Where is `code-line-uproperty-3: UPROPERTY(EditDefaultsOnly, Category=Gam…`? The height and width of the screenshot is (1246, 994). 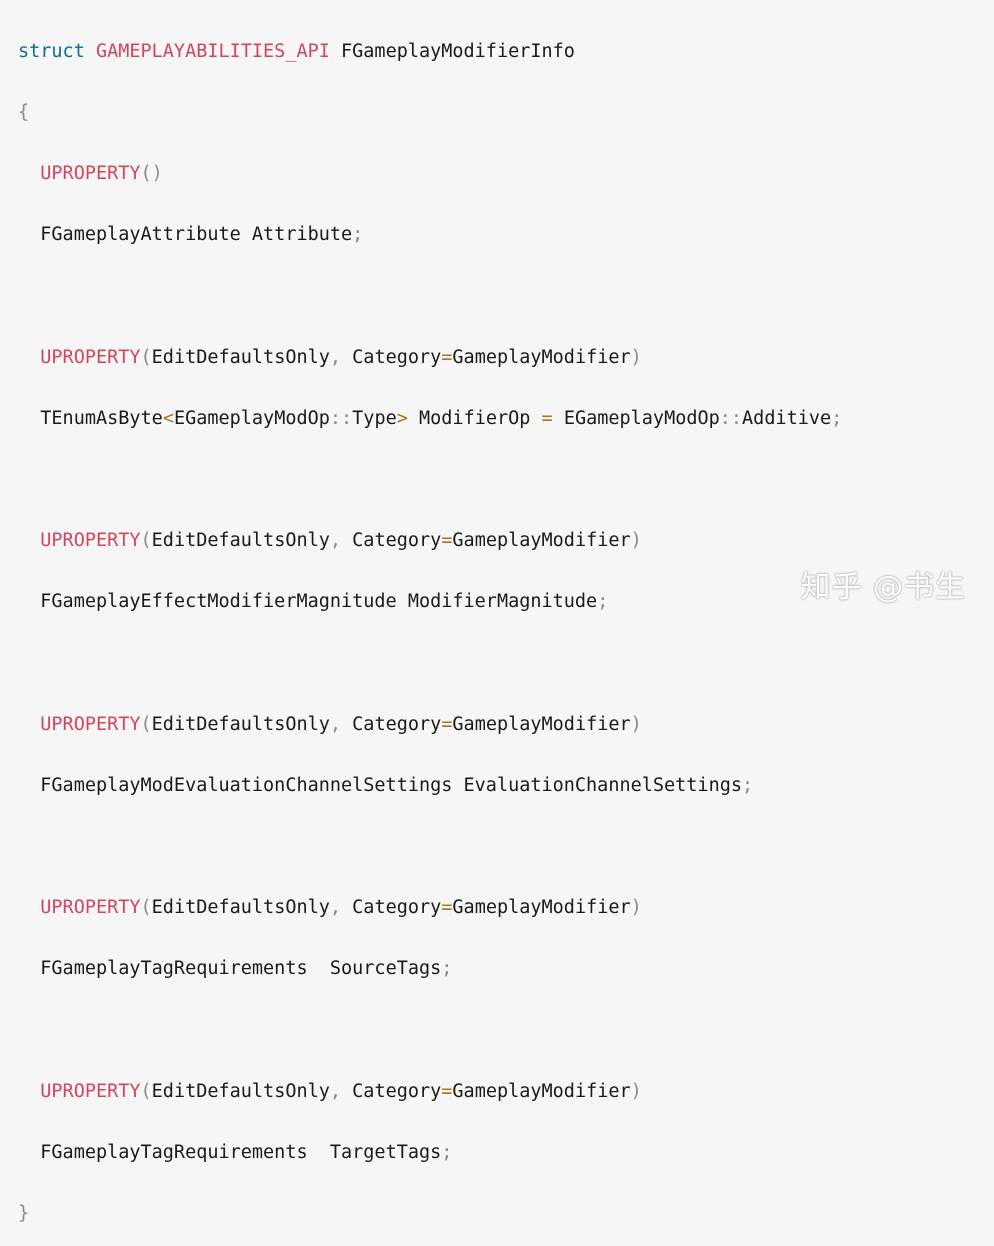
code-line-uproperty-3: UPROPERTY(EditDefaultsOnly, Category=Gam… is located at coordinates (430, 541).